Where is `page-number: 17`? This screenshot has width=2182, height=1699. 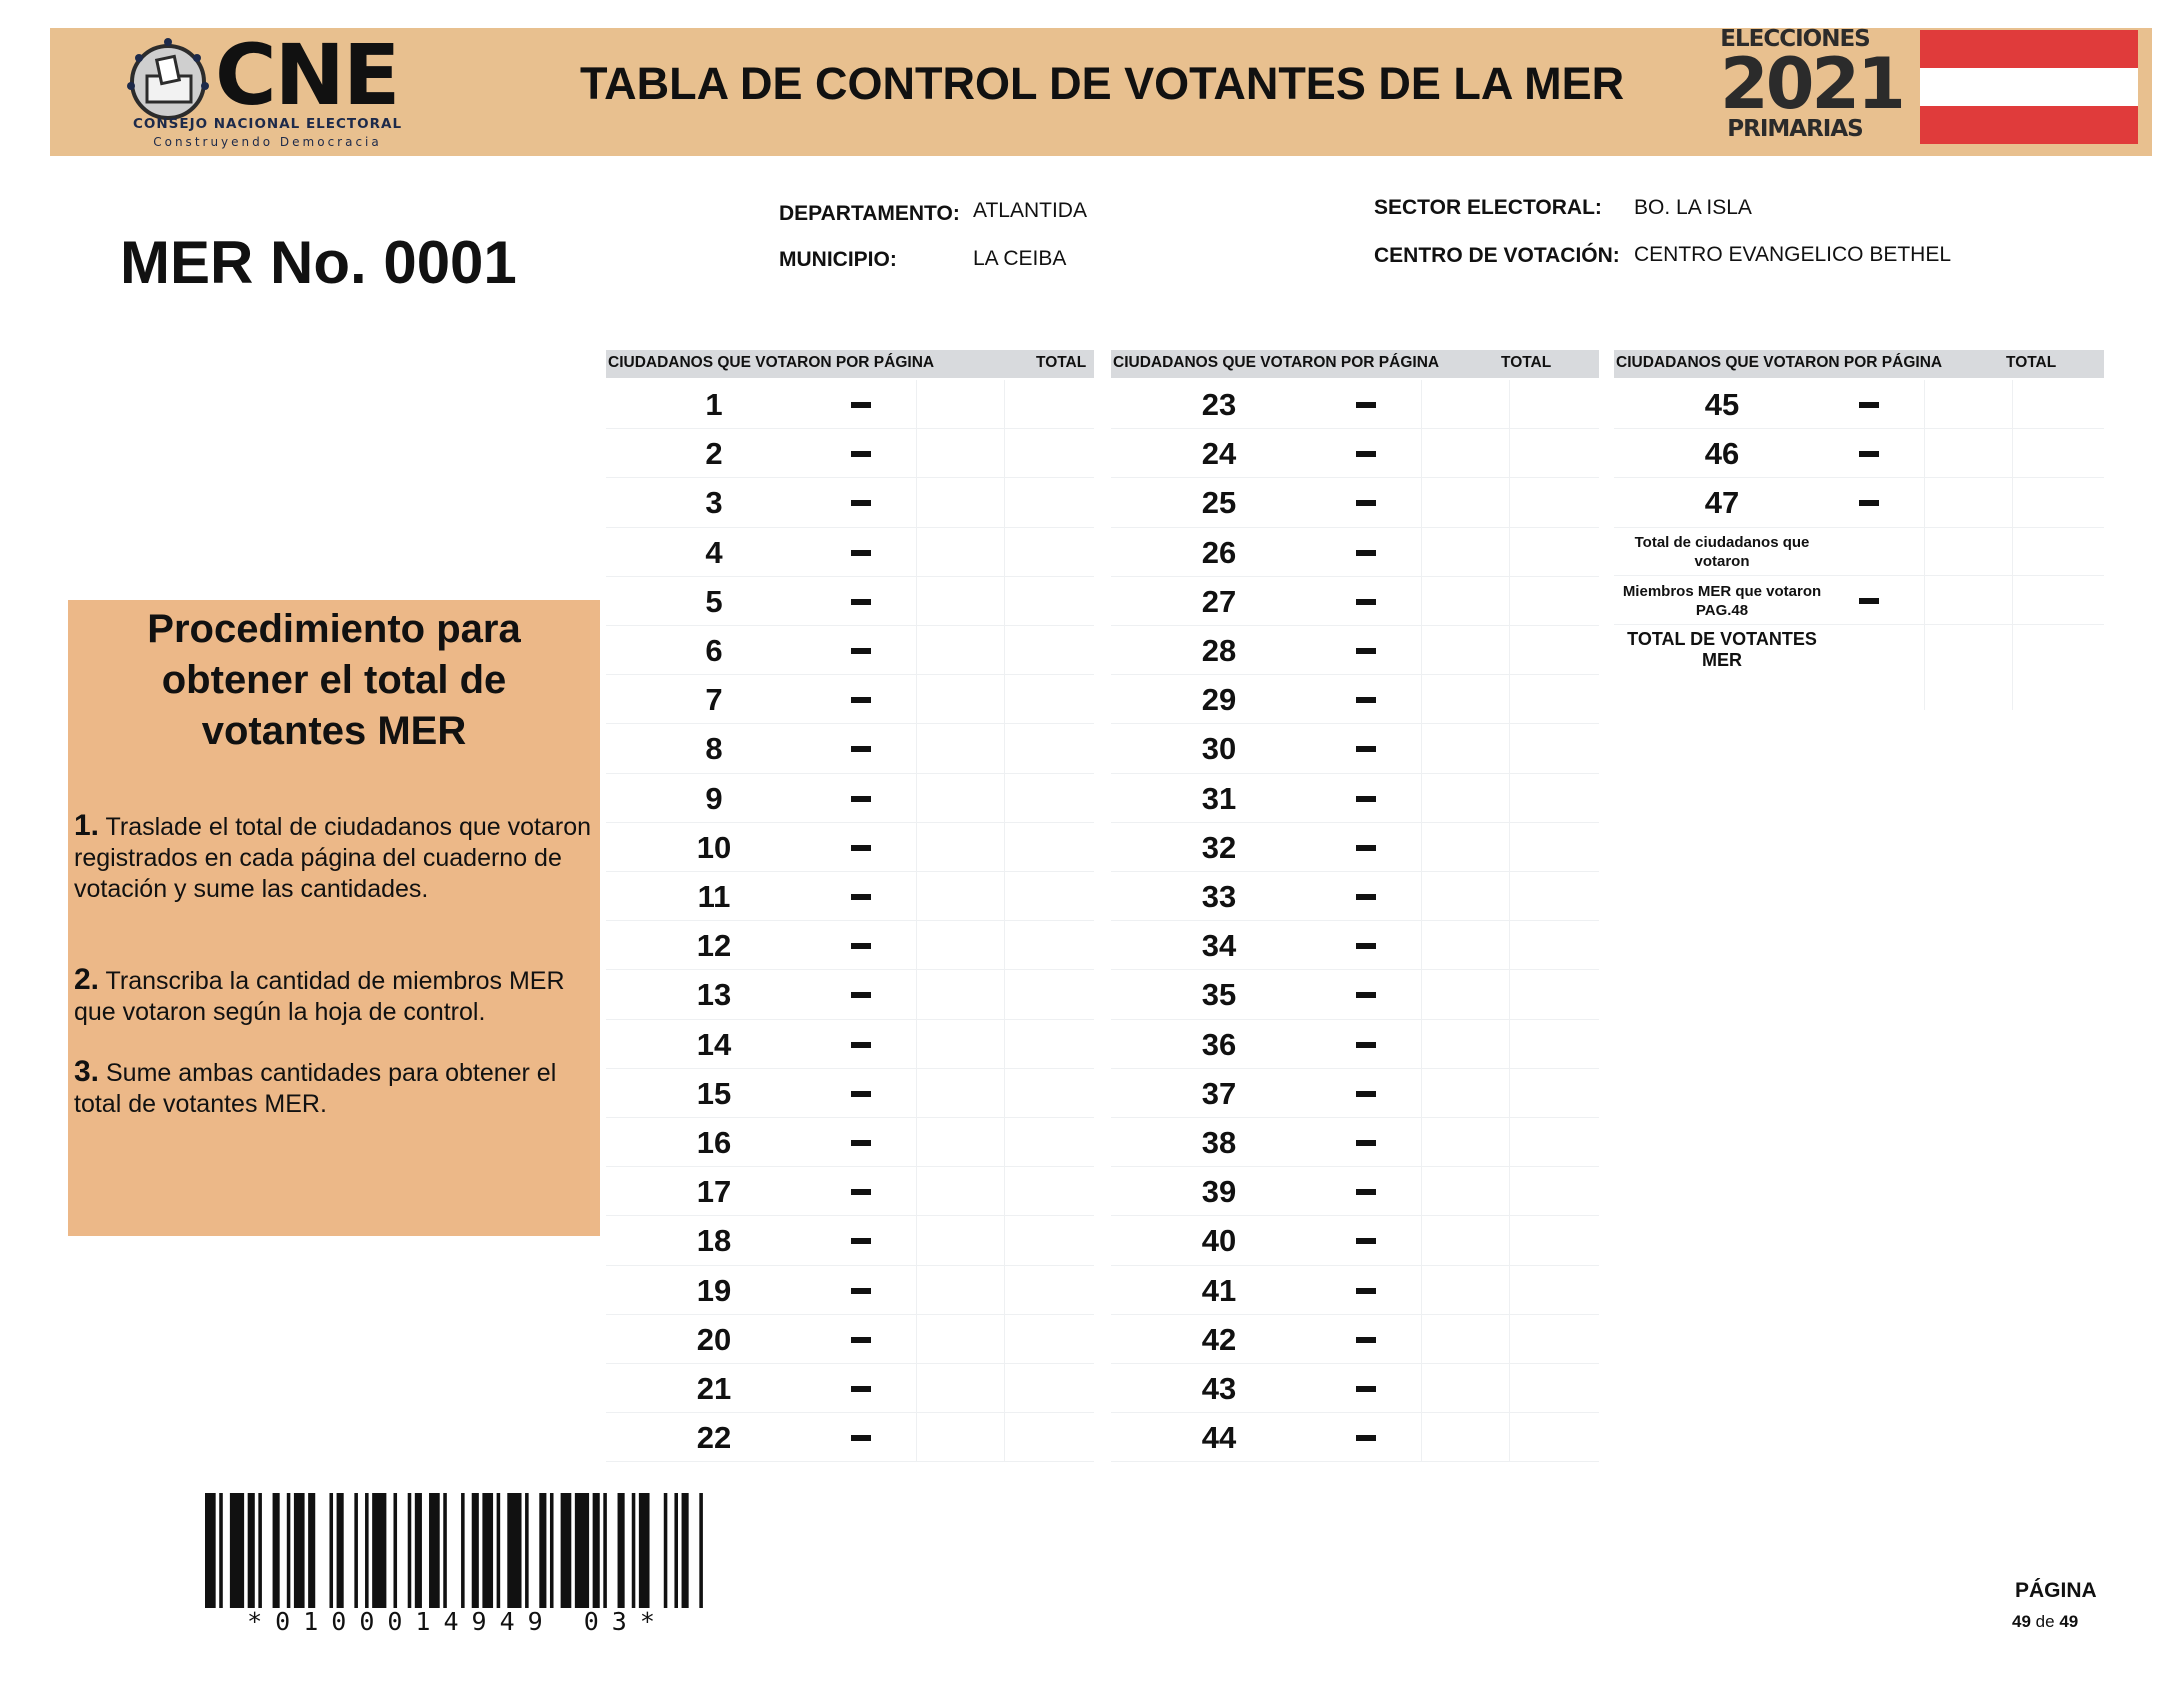
page-number: 17 is located at coordinates (714, 1192).